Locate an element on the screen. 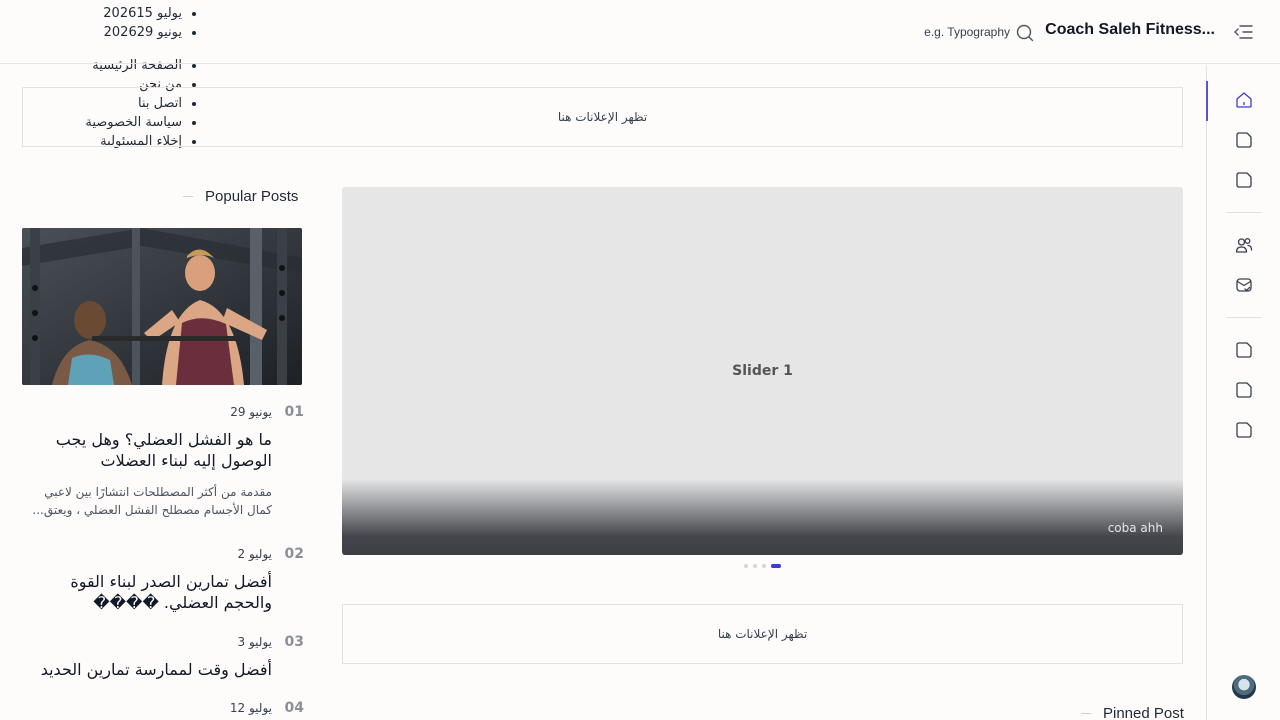 This screenshot has height=720, width=1280. side-nav-rail is located at coordinates (1243, 392).